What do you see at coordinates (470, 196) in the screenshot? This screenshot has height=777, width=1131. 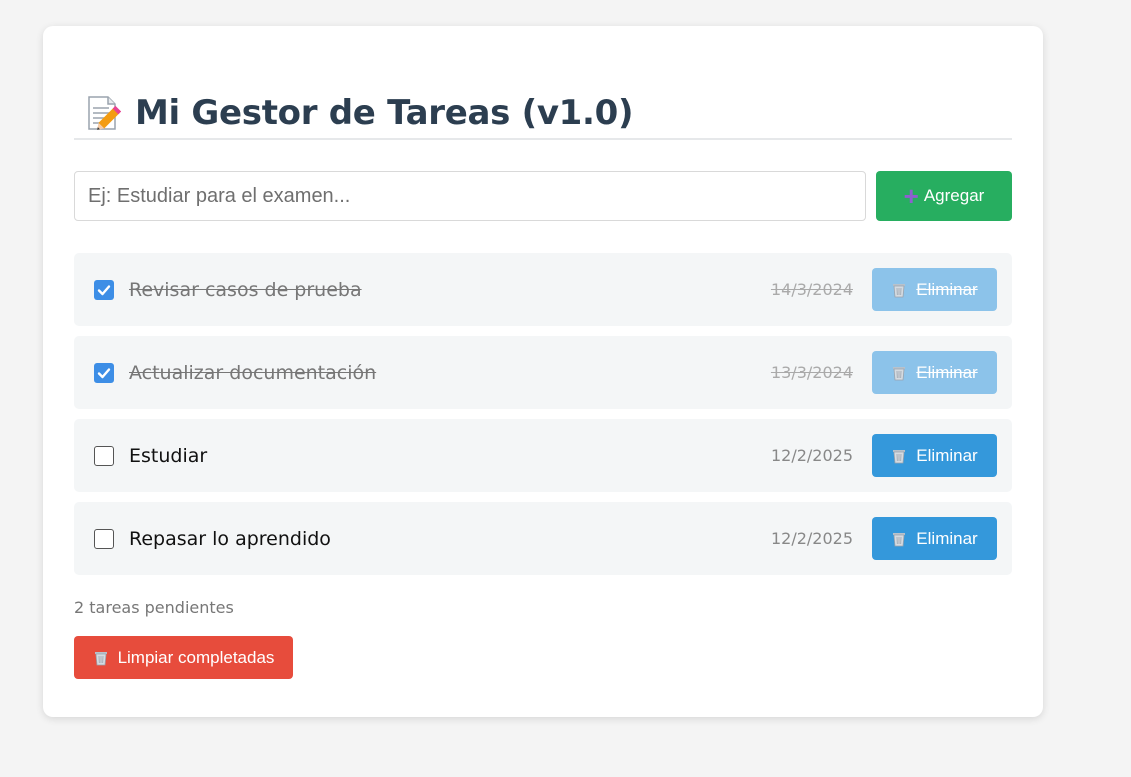 I see `task-input` at bounding box center [470, 196].